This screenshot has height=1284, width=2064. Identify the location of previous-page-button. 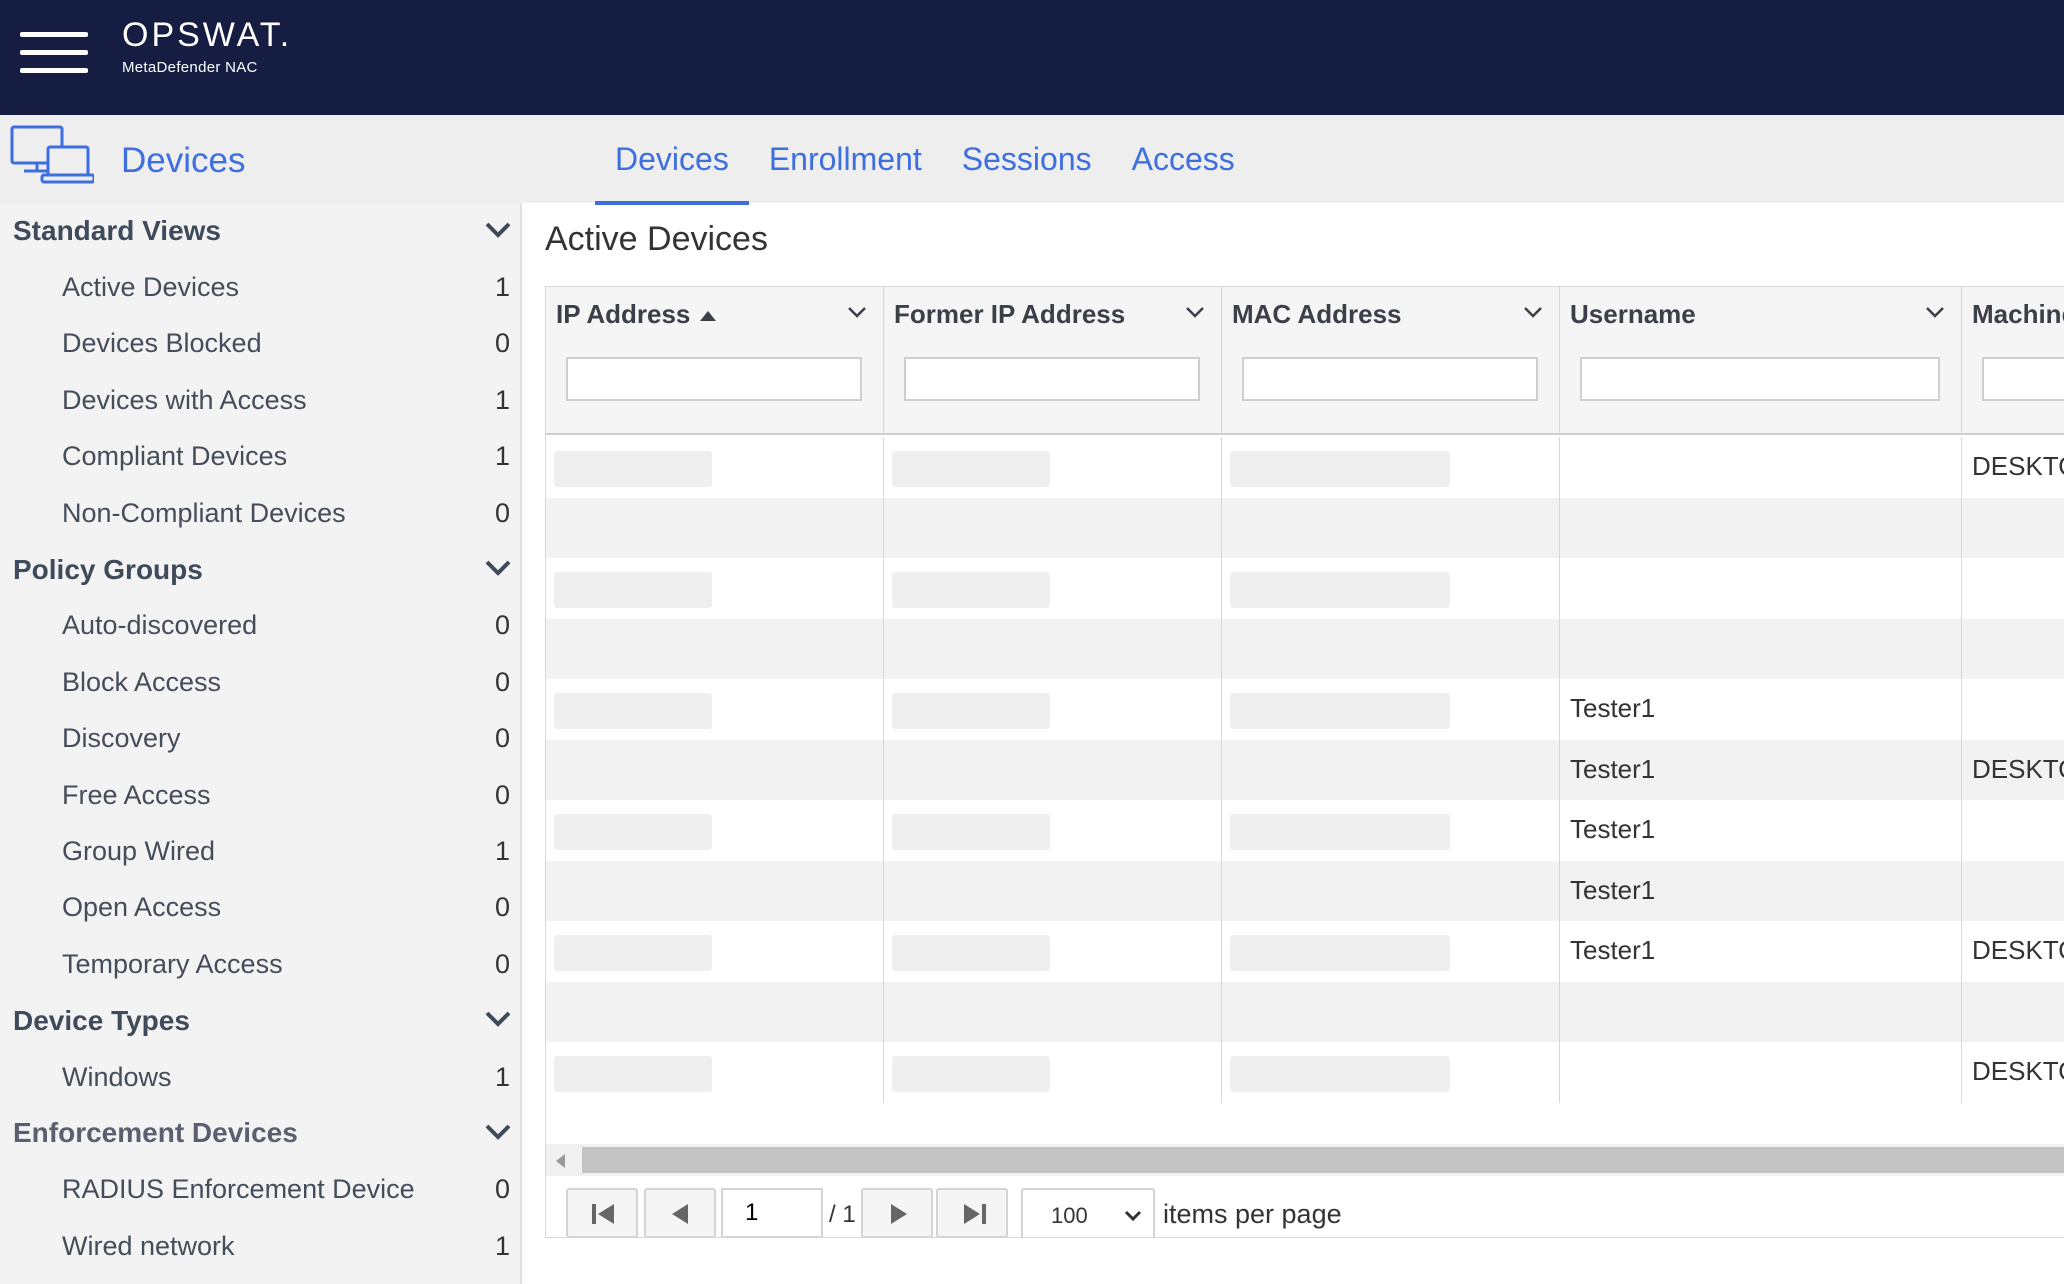
(680, 1212).